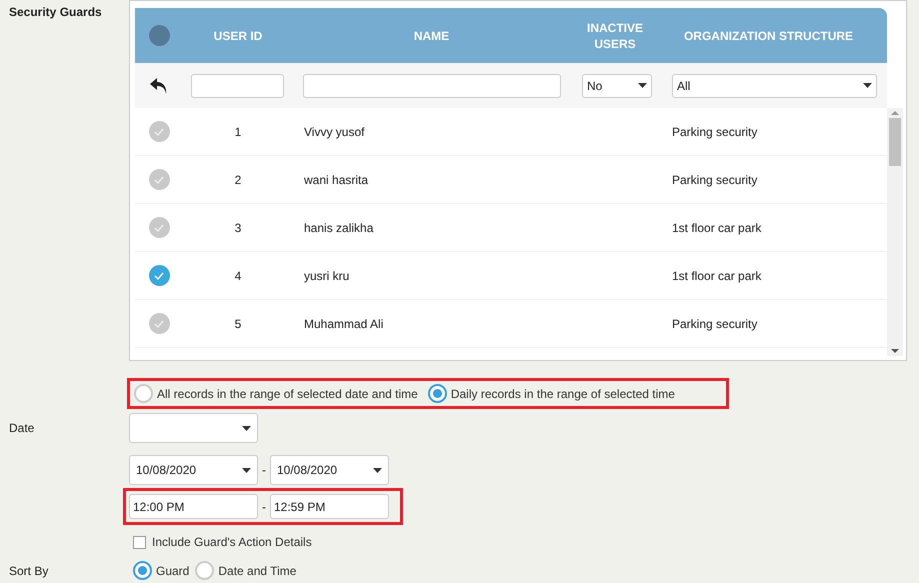 This screenshot has height=583, width=919. What do you see at coordinates (562, 394) in the screenshot?
I see `radio-label: Daily records in the range of selected time` at bounding box center [562, 394].